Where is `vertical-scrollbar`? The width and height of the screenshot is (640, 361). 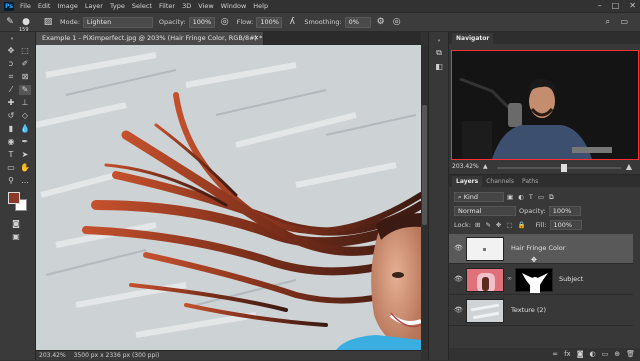
vertical-scrollbar is located at coordinates (424, 197).